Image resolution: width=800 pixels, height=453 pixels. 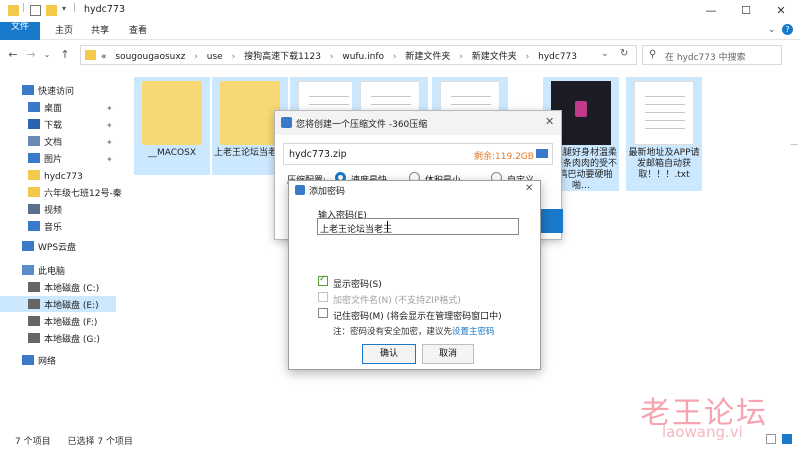 I want to click on file-name: 最新地址及APP请发邮箱自动获取！！！.txt, so click(x=664, y=164).